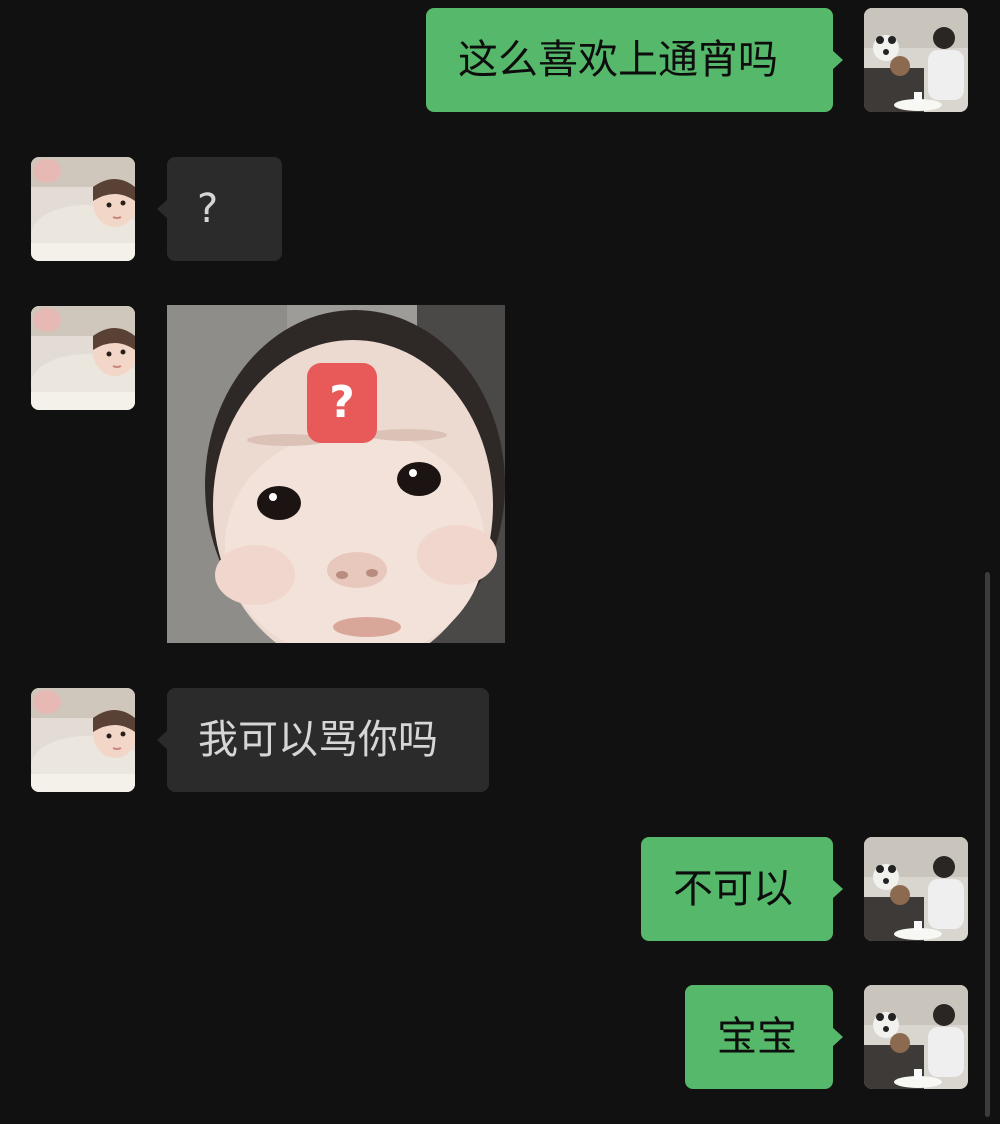  What do you see at coordinates (618, 60) in the screenshot?
I see `message-text: 这么喜欢上通宵吗` at bounding box center [618, 60].